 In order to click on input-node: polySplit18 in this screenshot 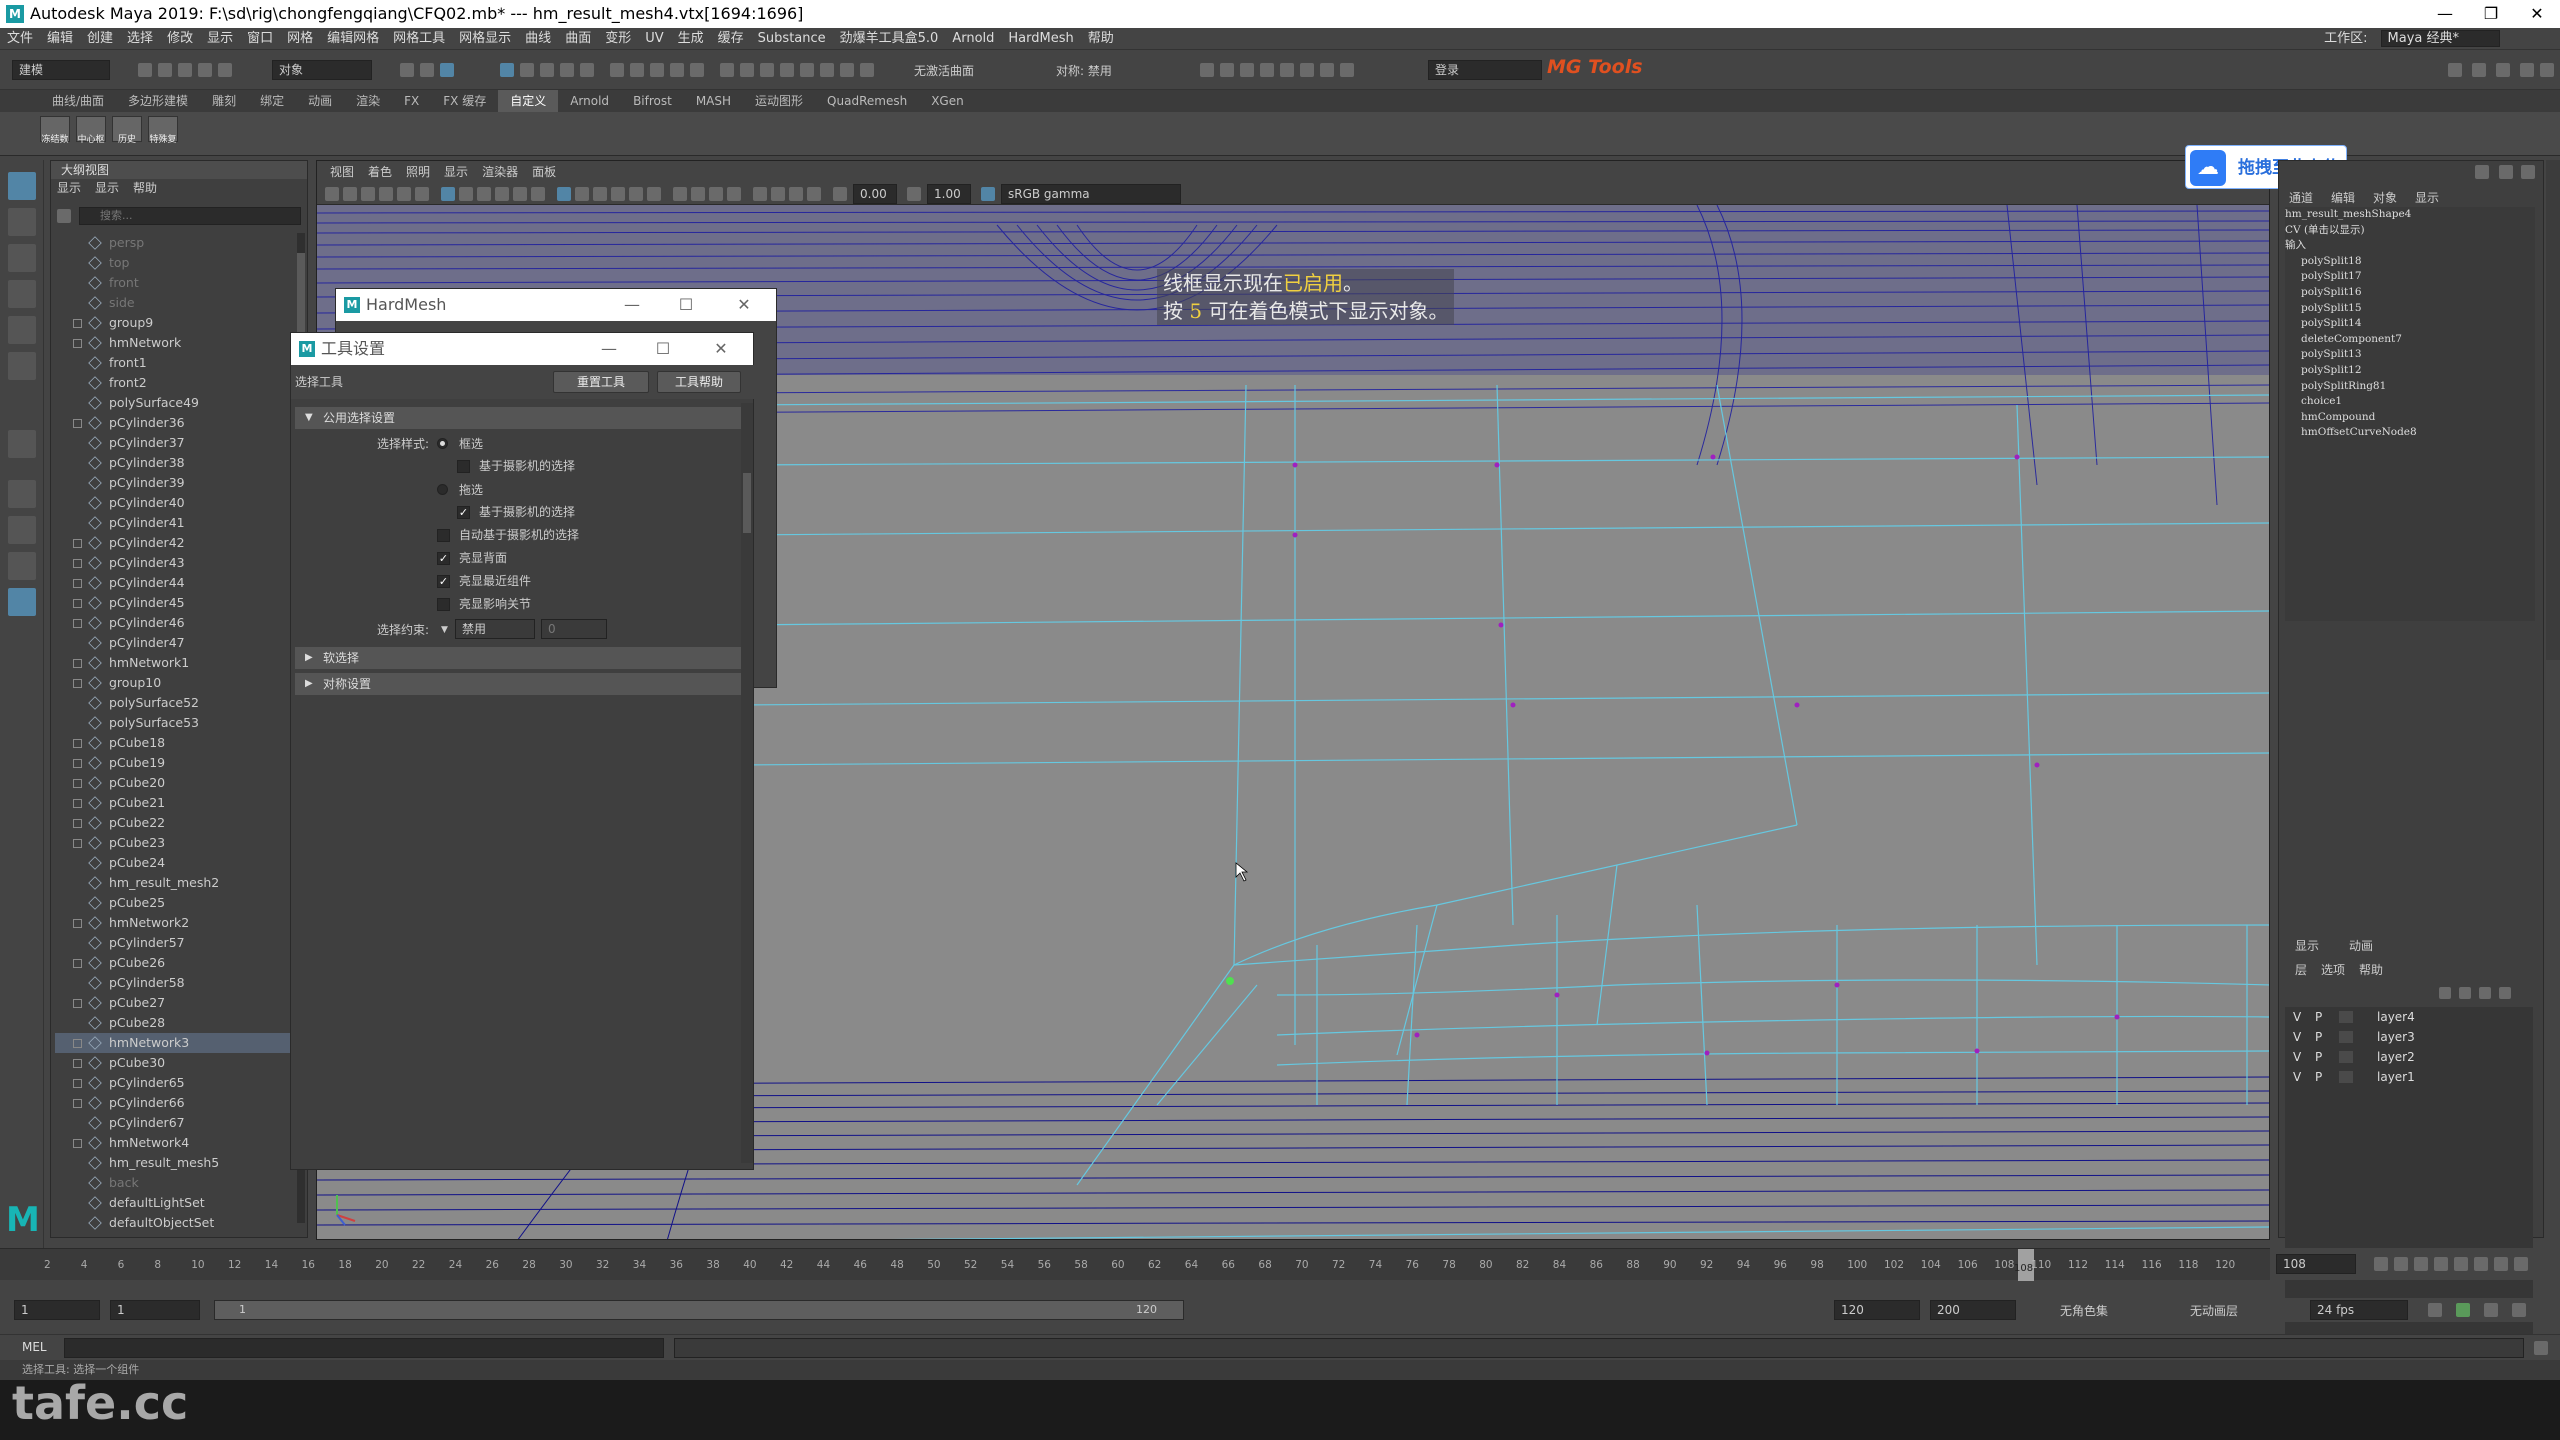, I will do `click(2410, 262)`.